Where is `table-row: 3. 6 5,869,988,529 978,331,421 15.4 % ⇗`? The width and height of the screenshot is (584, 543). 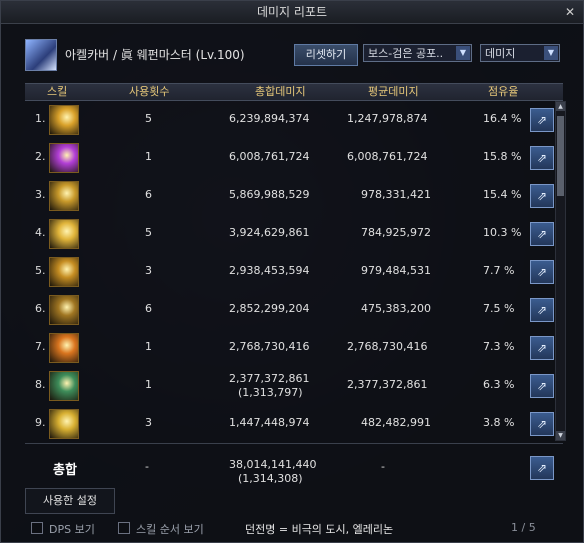 table-row: 3. 6 5,869,988,529 978,331,421 15.4 % ⇗ is located at coordinates (290, 195).